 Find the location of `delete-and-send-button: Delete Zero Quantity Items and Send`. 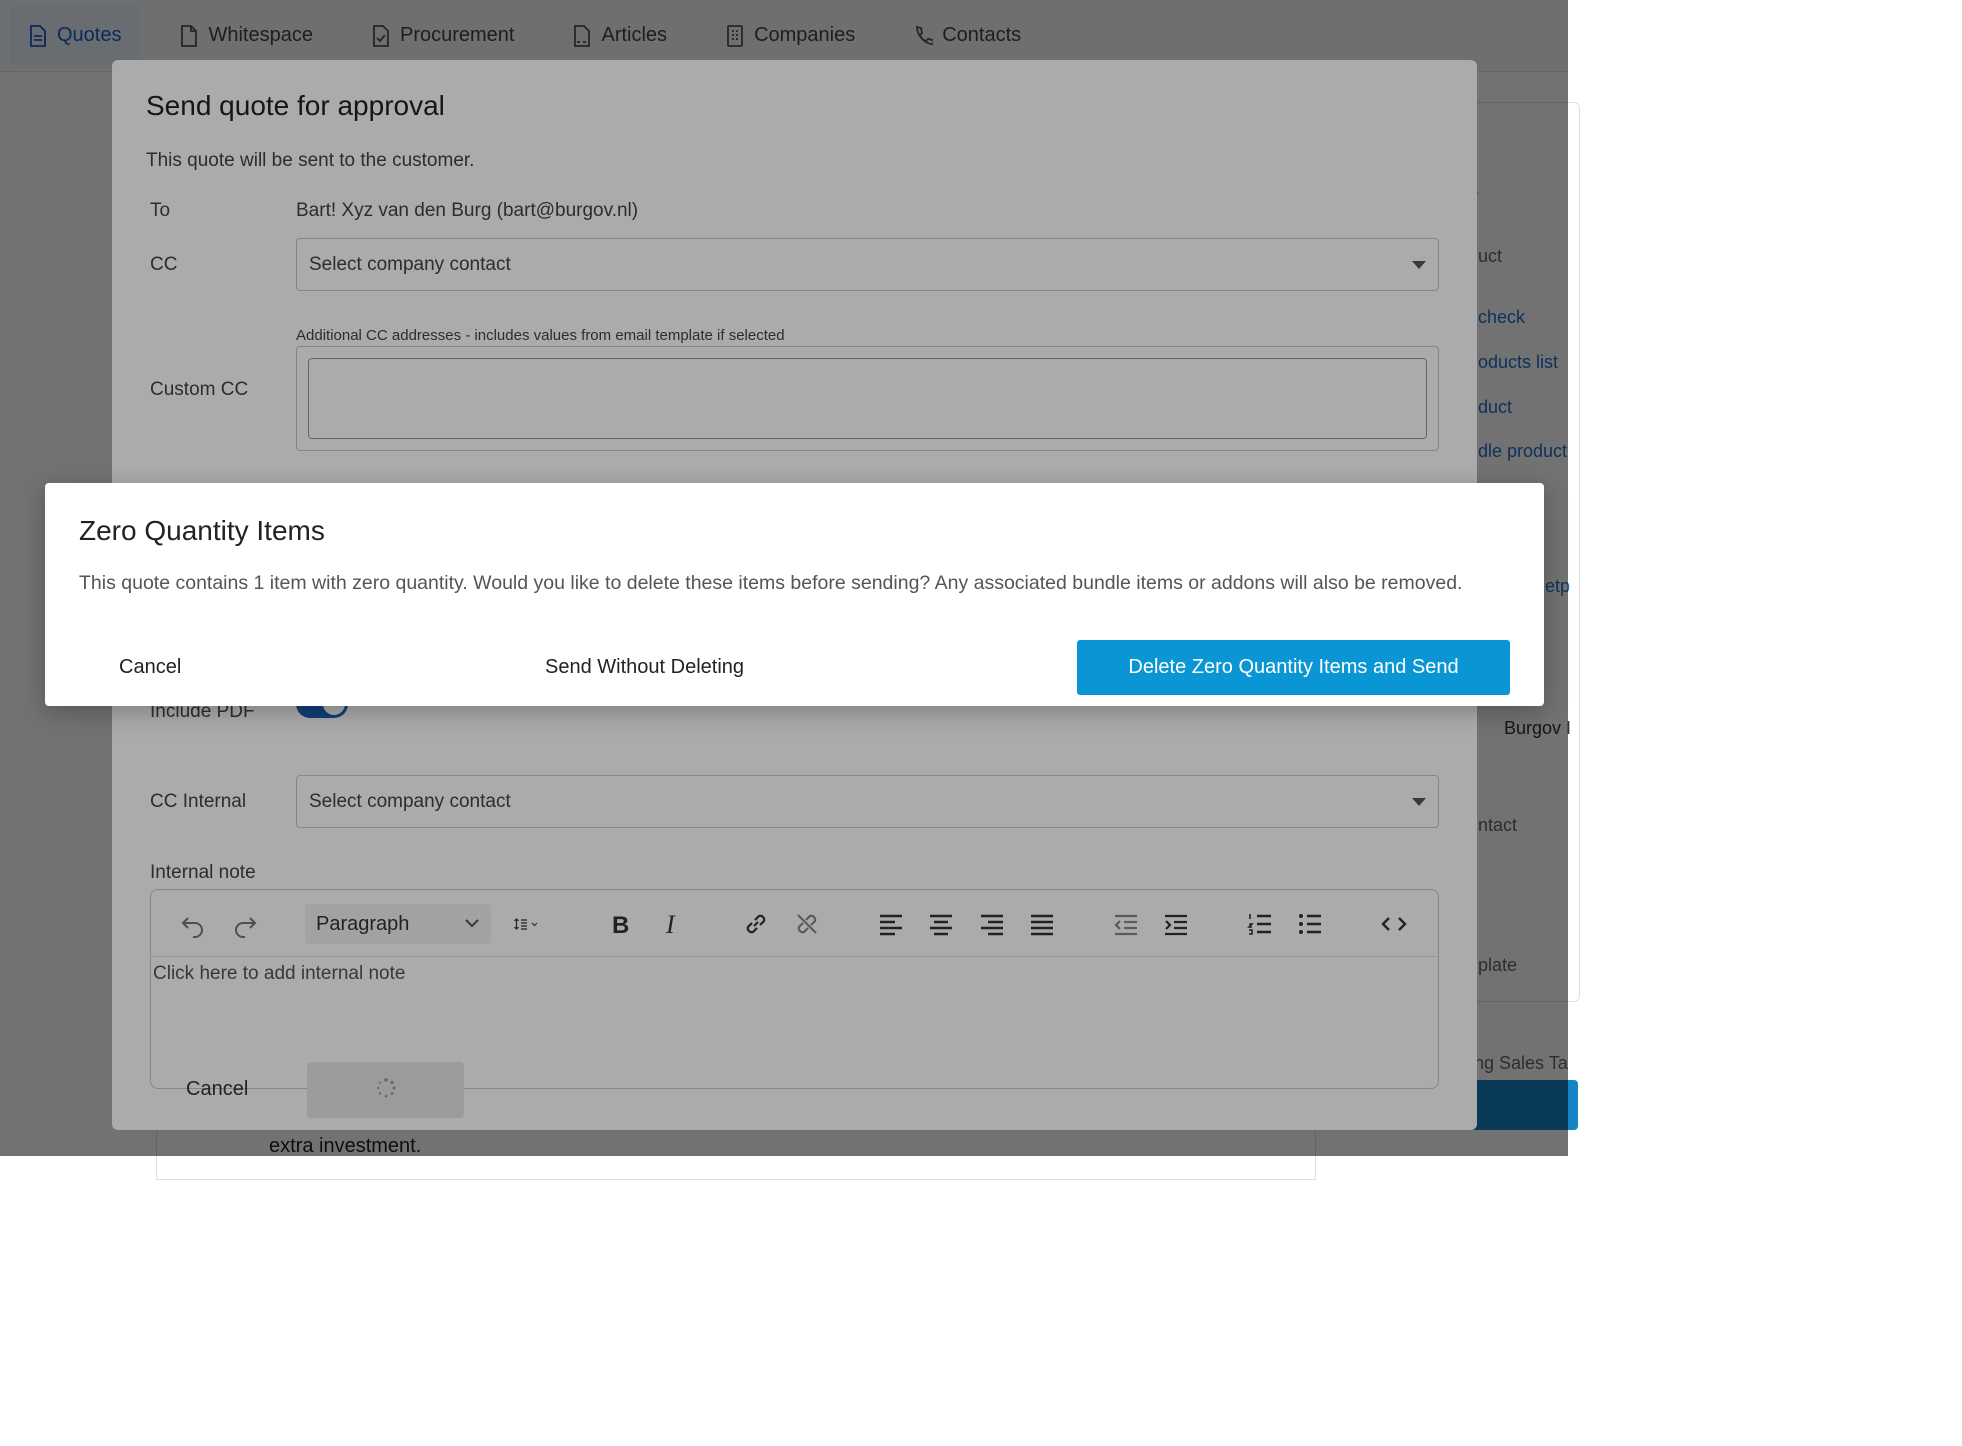

delete-and-send-button: Delete Zero Quantity Items and Send is located at coordinates (1293, 667).